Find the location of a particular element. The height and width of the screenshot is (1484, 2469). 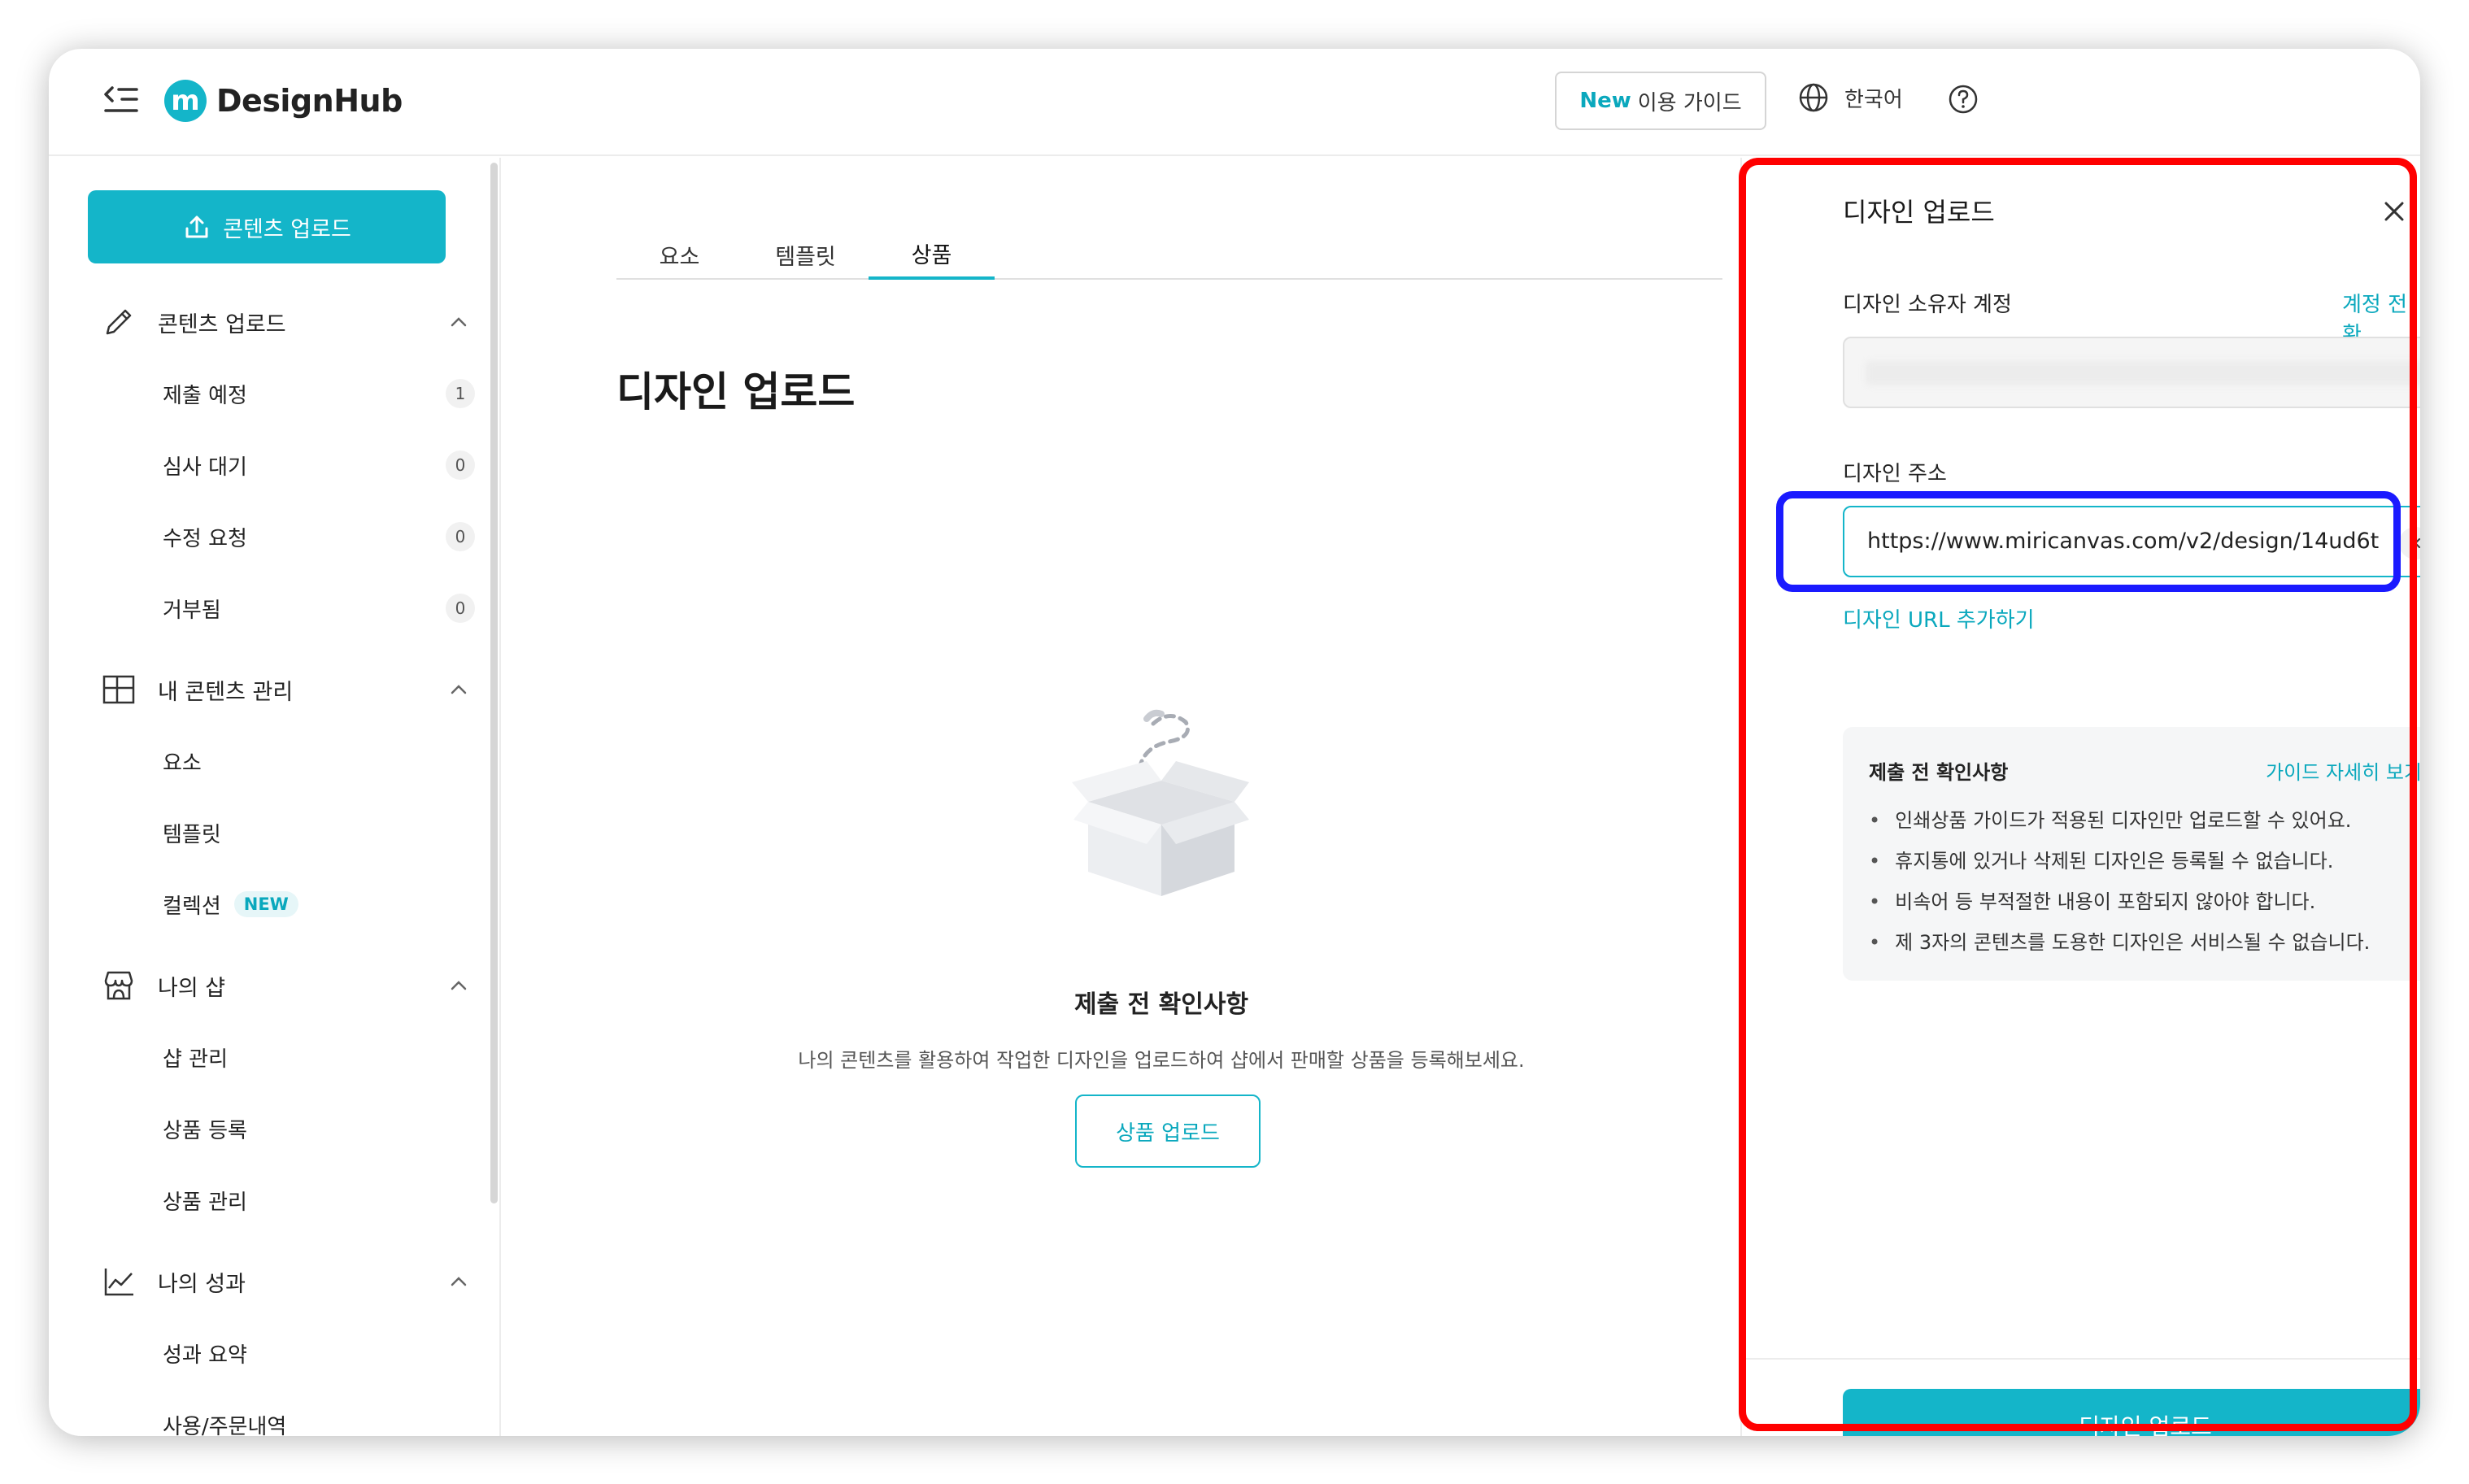

pencil-icon is located at coordinates (119, 322).